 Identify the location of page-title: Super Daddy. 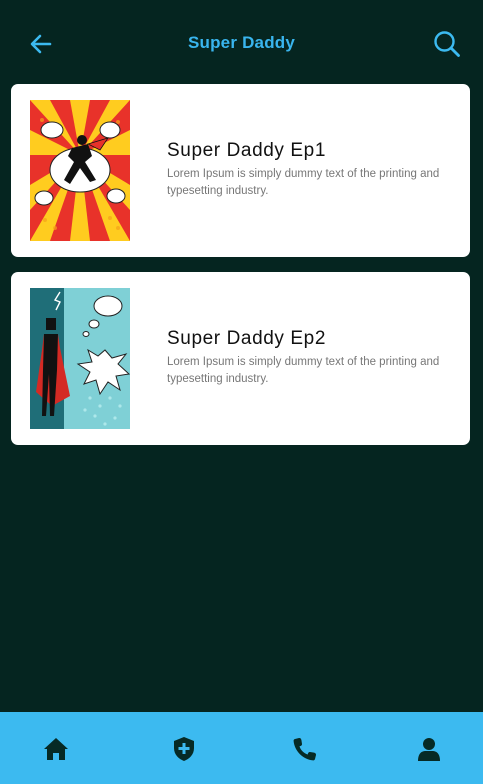
(241, 42).